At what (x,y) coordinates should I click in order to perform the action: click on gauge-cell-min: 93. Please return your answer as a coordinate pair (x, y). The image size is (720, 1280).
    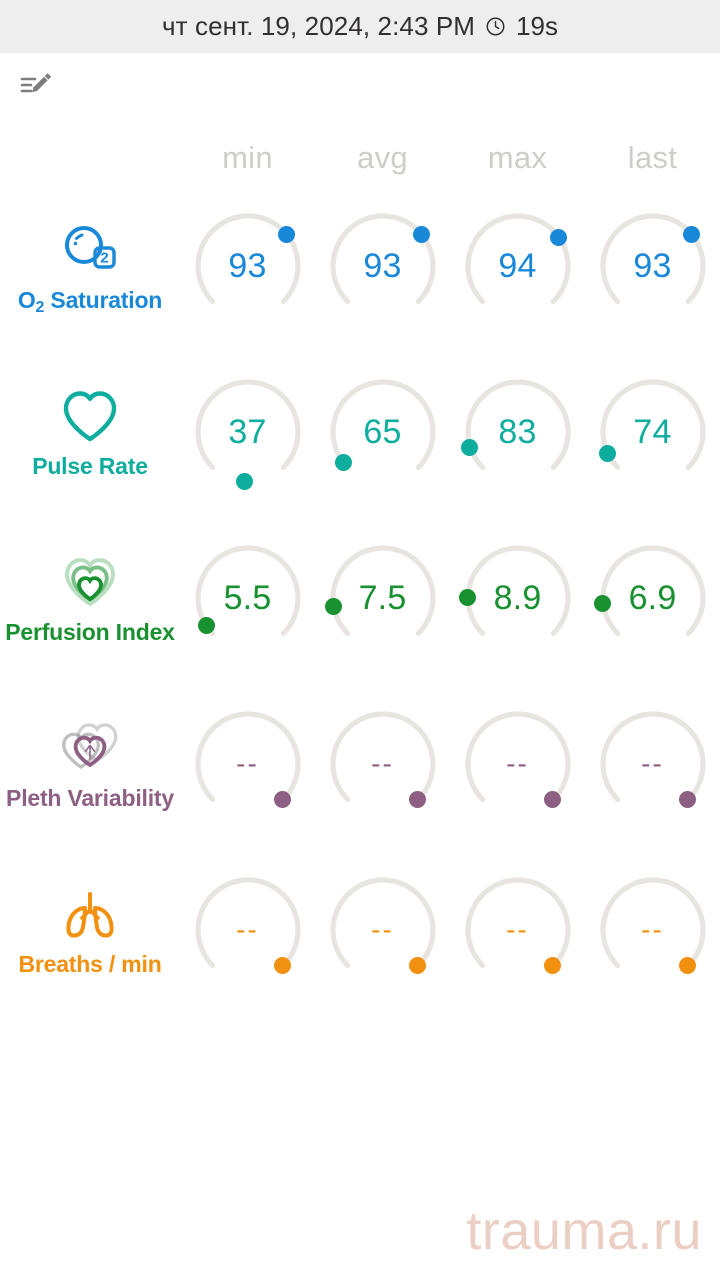
    Looking at the image, I should click on (247, 266).